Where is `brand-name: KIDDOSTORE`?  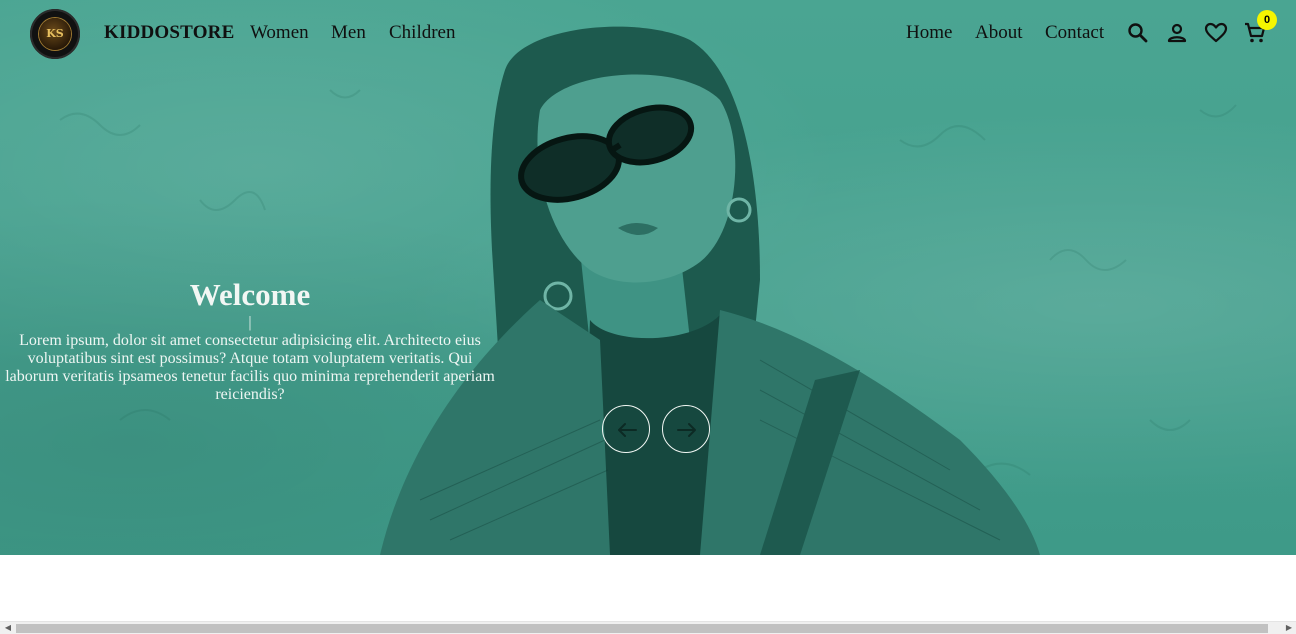 brand-name: KIDDOSTORE is located at coordinates (169, 33).